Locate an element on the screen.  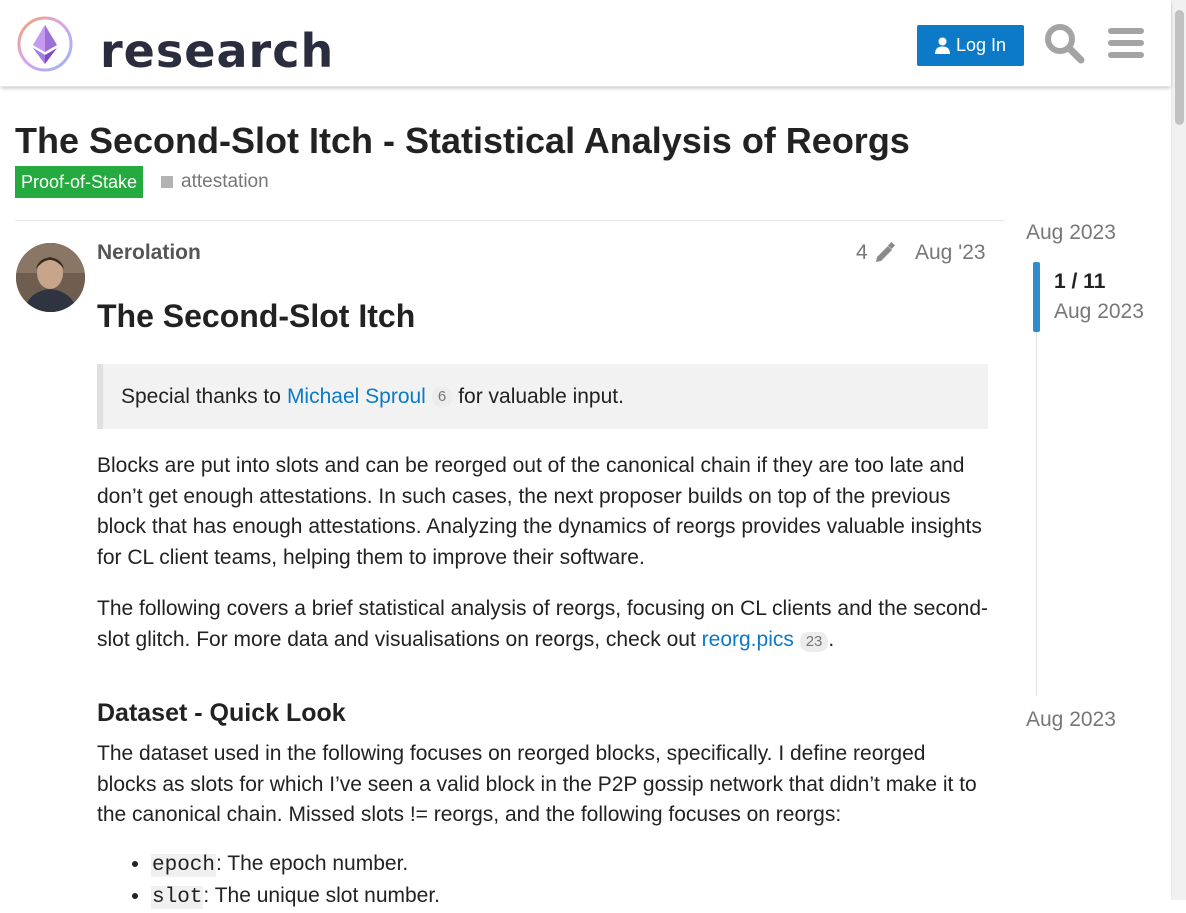
user-icon is located at coordinates (942, 45).